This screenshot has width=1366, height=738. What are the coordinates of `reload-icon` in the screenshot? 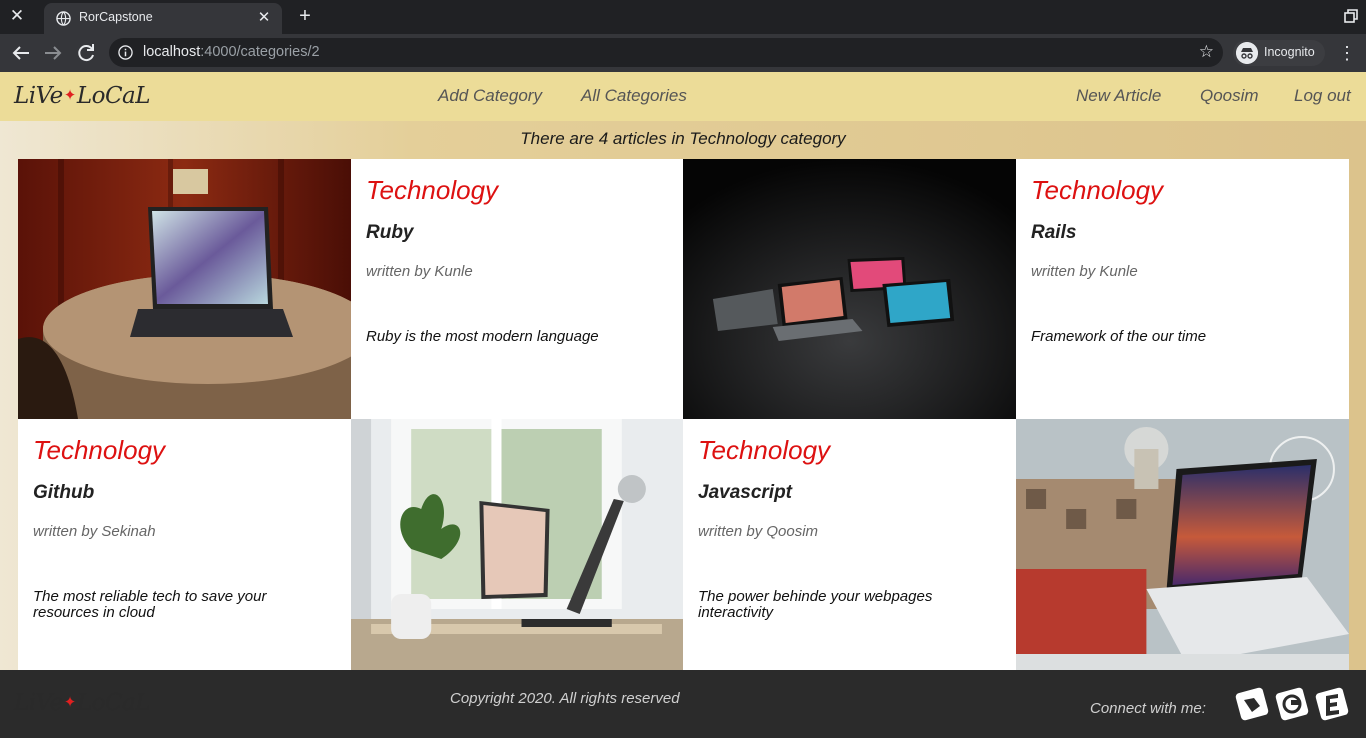 It's located at (86, 53).